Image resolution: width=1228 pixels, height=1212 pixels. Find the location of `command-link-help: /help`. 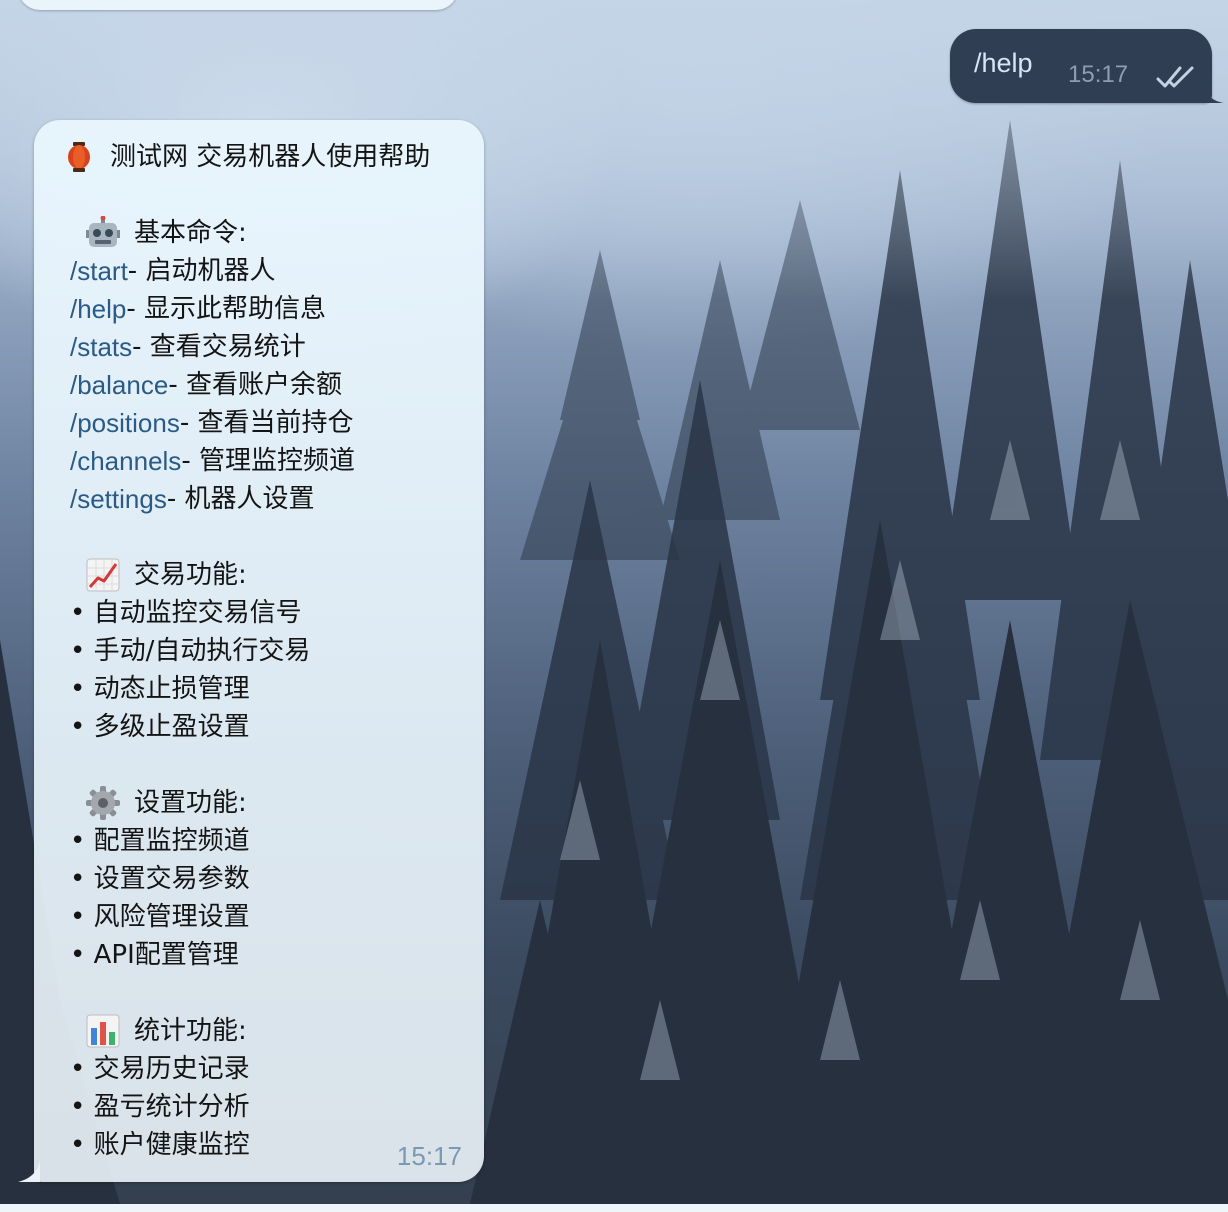

command-link-help: /help is located at coordinates (98, 309).